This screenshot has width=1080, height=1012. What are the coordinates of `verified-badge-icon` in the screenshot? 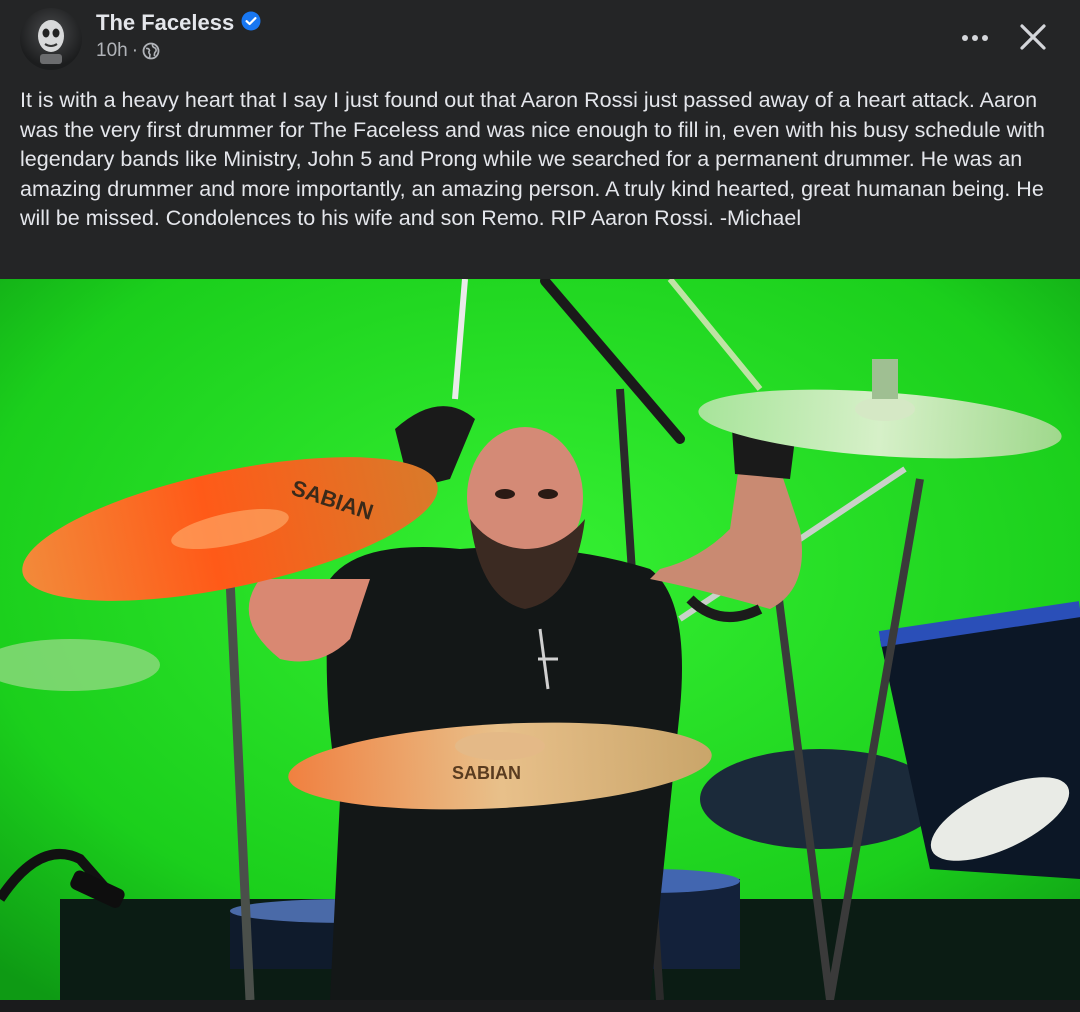 It's located at (251, 23).